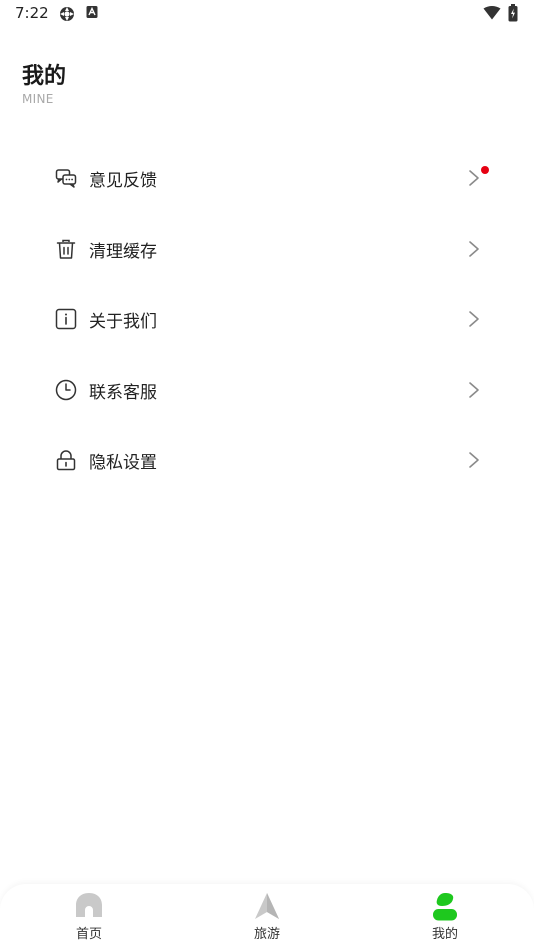  I want to click on nav-item-home: 首页, so click(89, 917).